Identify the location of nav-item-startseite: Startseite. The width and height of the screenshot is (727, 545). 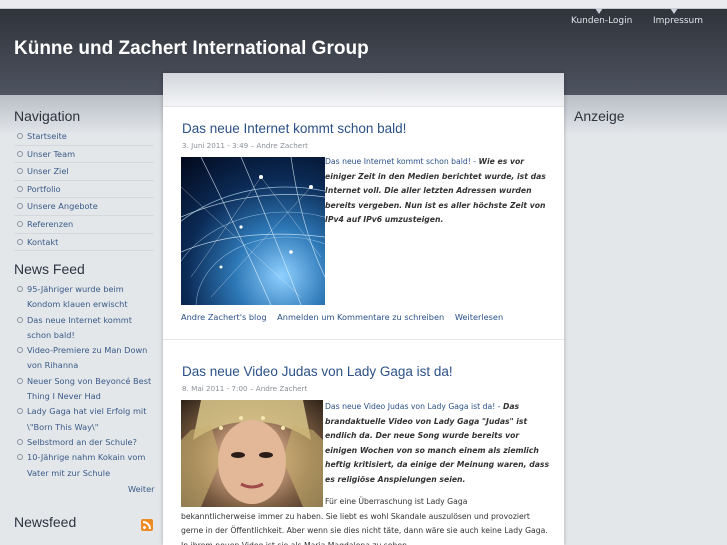
(84, 137).